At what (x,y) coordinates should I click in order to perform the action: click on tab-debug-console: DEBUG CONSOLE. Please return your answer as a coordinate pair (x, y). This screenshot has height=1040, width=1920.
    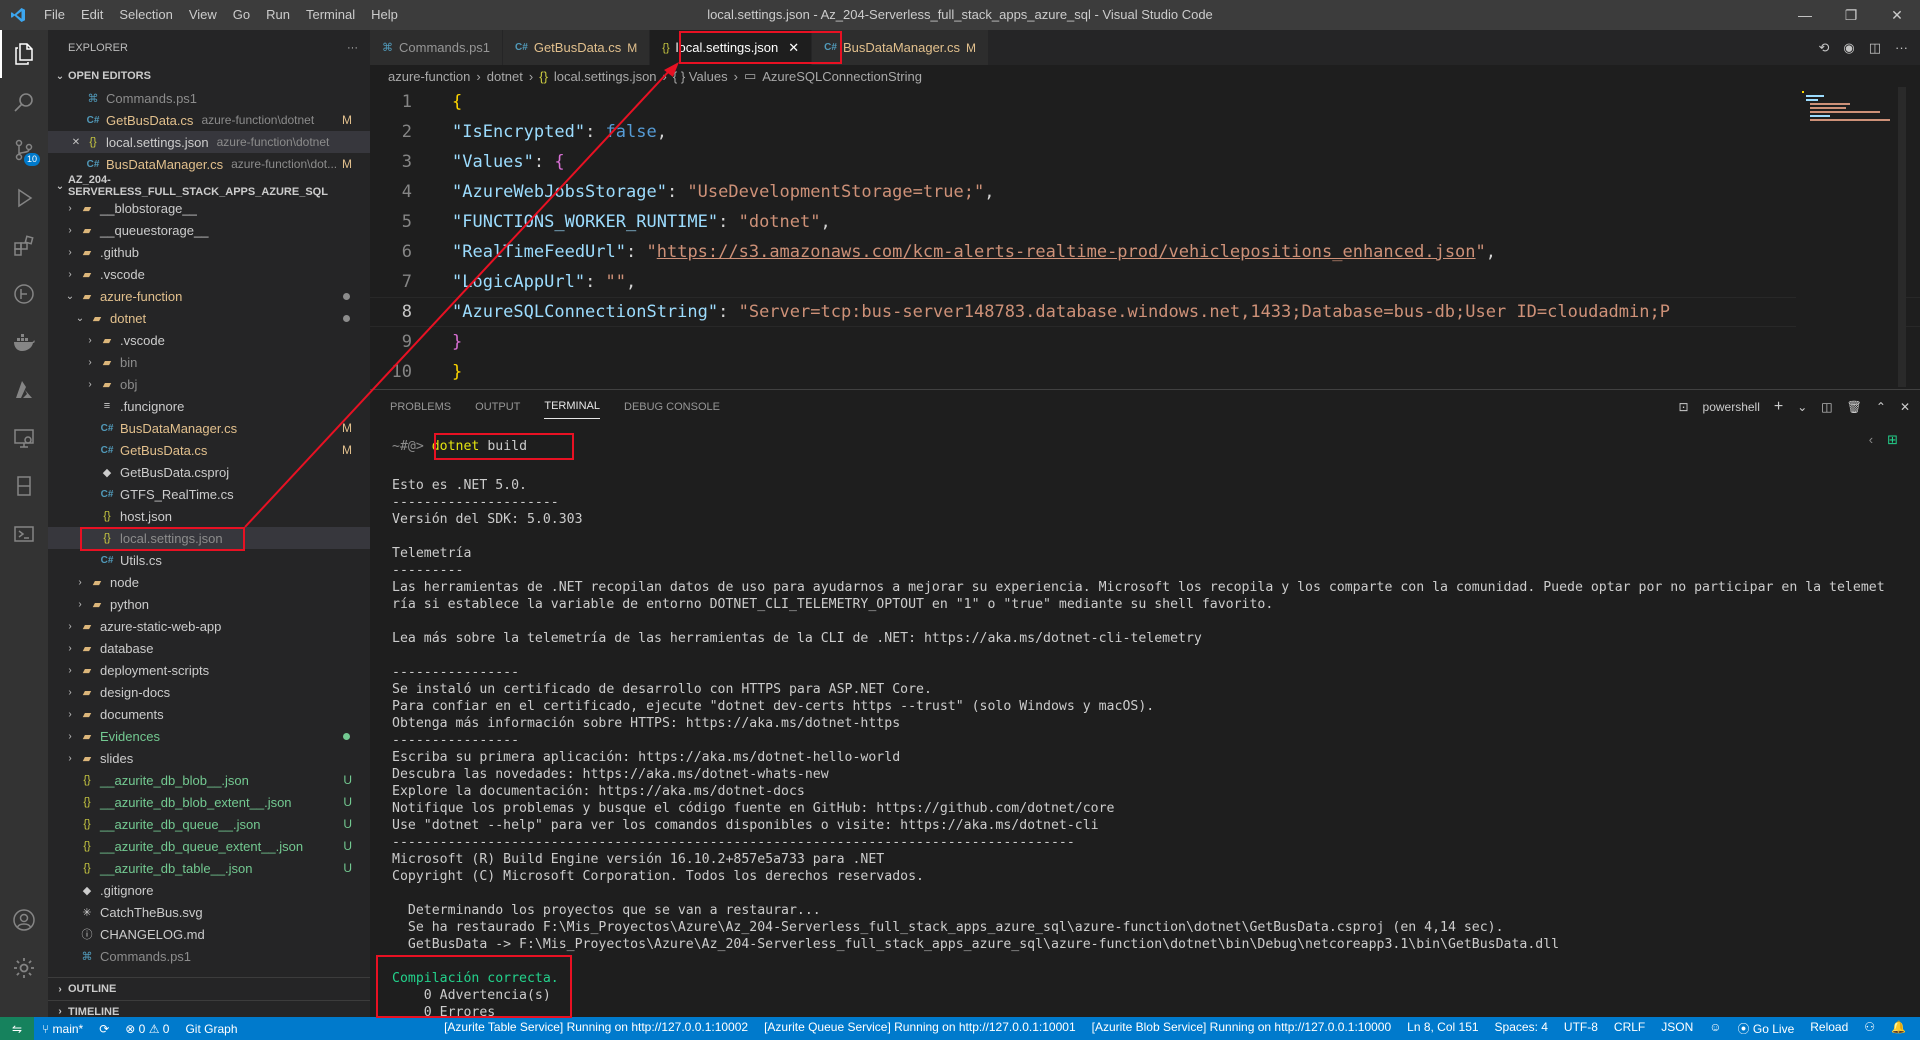
    Looking at the image, I should click on (672, 407).